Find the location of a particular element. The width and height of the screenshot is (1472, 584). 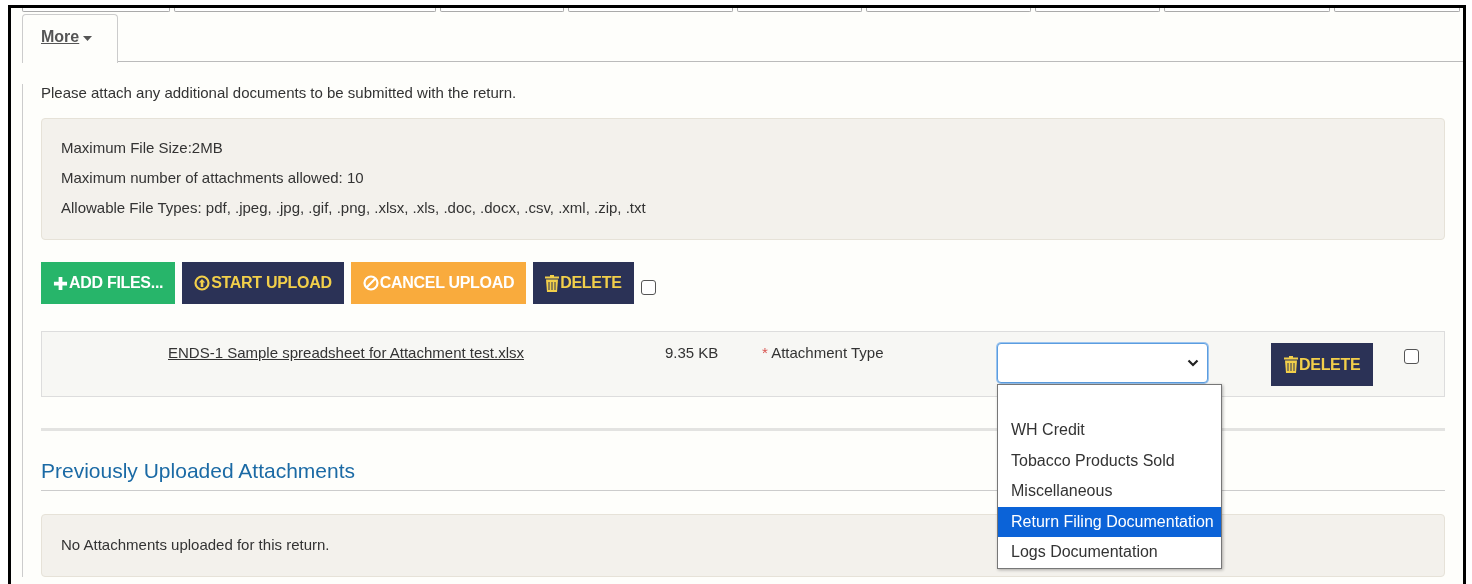

ban-icon is located at coordinates (370, 283).